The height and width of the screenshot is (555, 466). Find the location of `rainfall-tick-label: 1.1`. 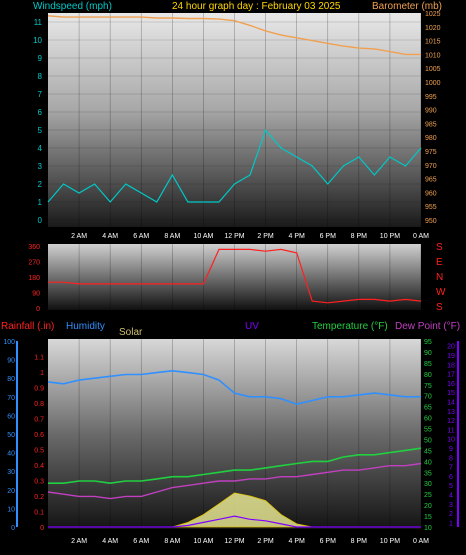

rainfall-tick-label: 1.1 is located at coordinates (39, 358).